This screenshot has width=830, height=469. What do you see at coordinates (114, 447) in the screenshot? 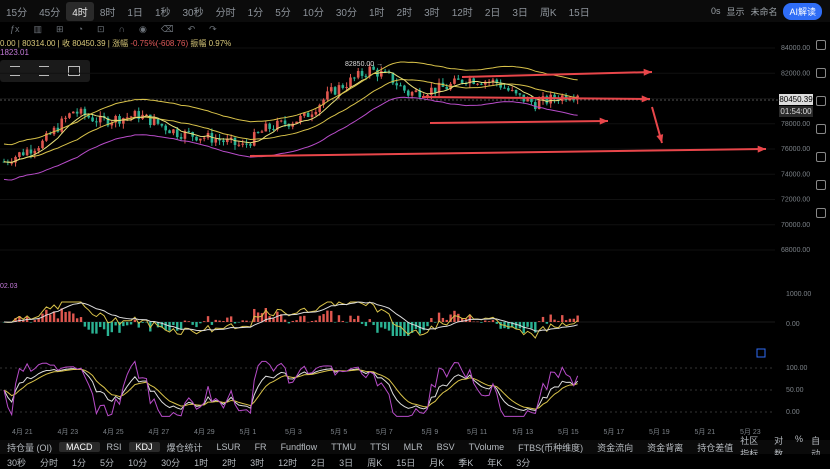
I see `indicator-tab-2: RSI` at bounding box center [114, 447].